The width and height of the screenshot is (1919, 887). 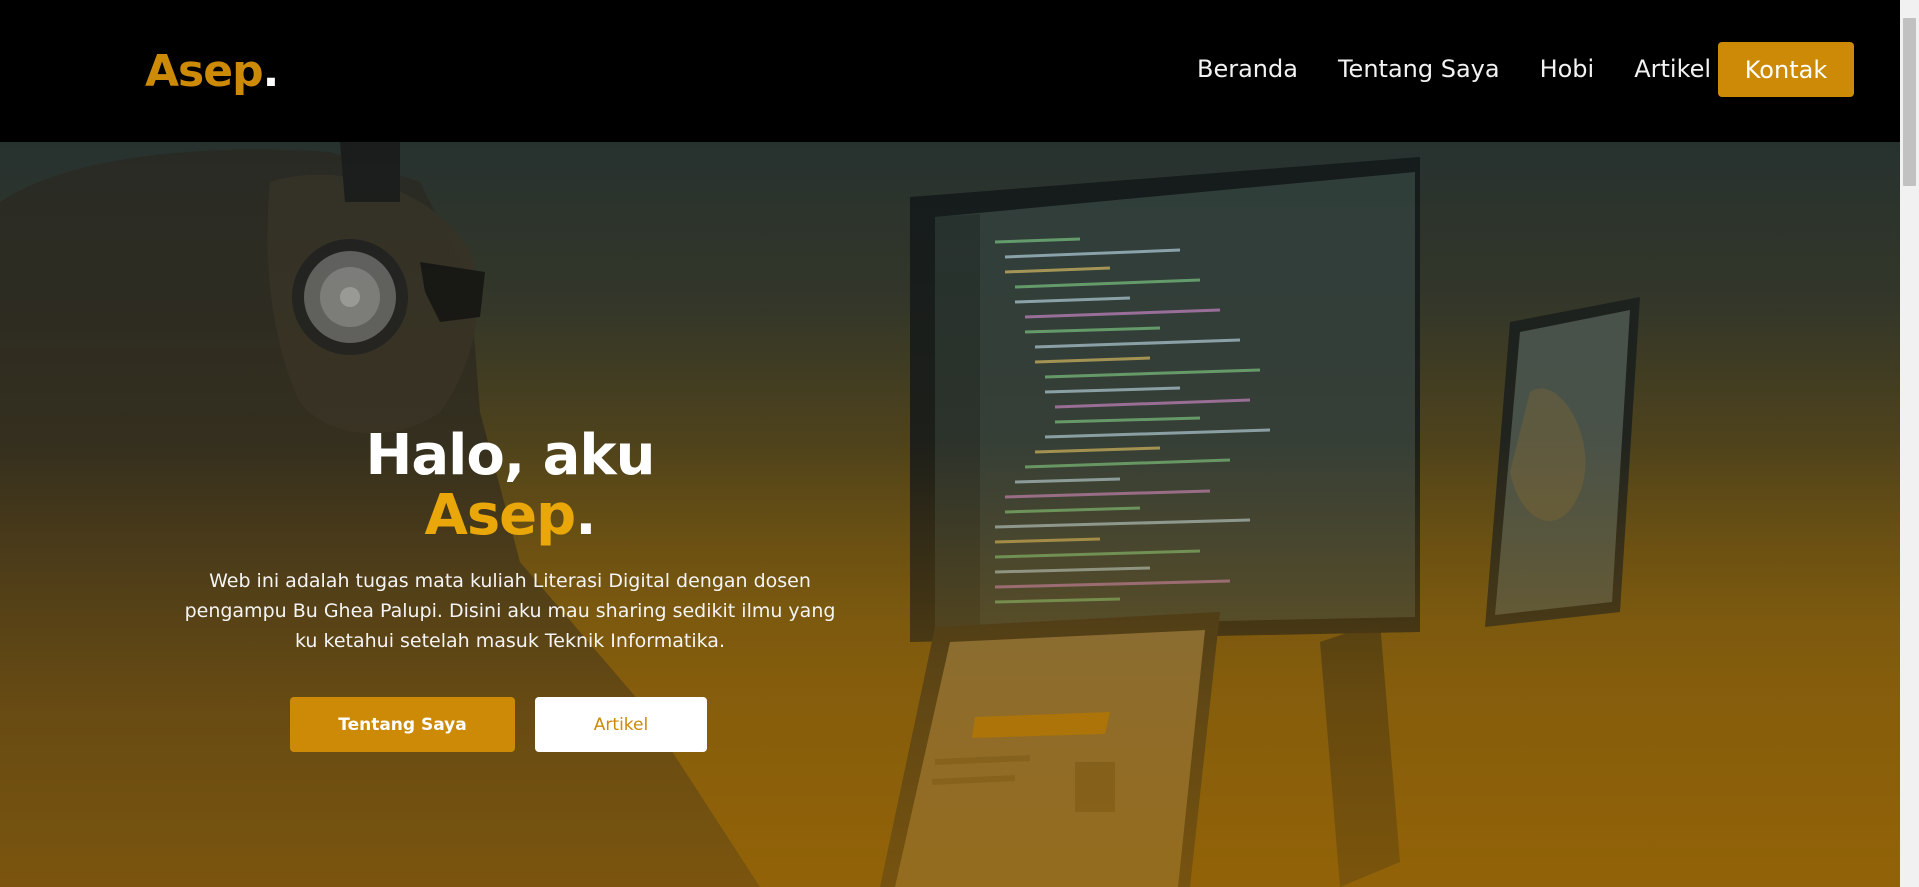 I want to click on nav-link-tentang-saya: Tentang Saya, so click(x=1419, y=69).